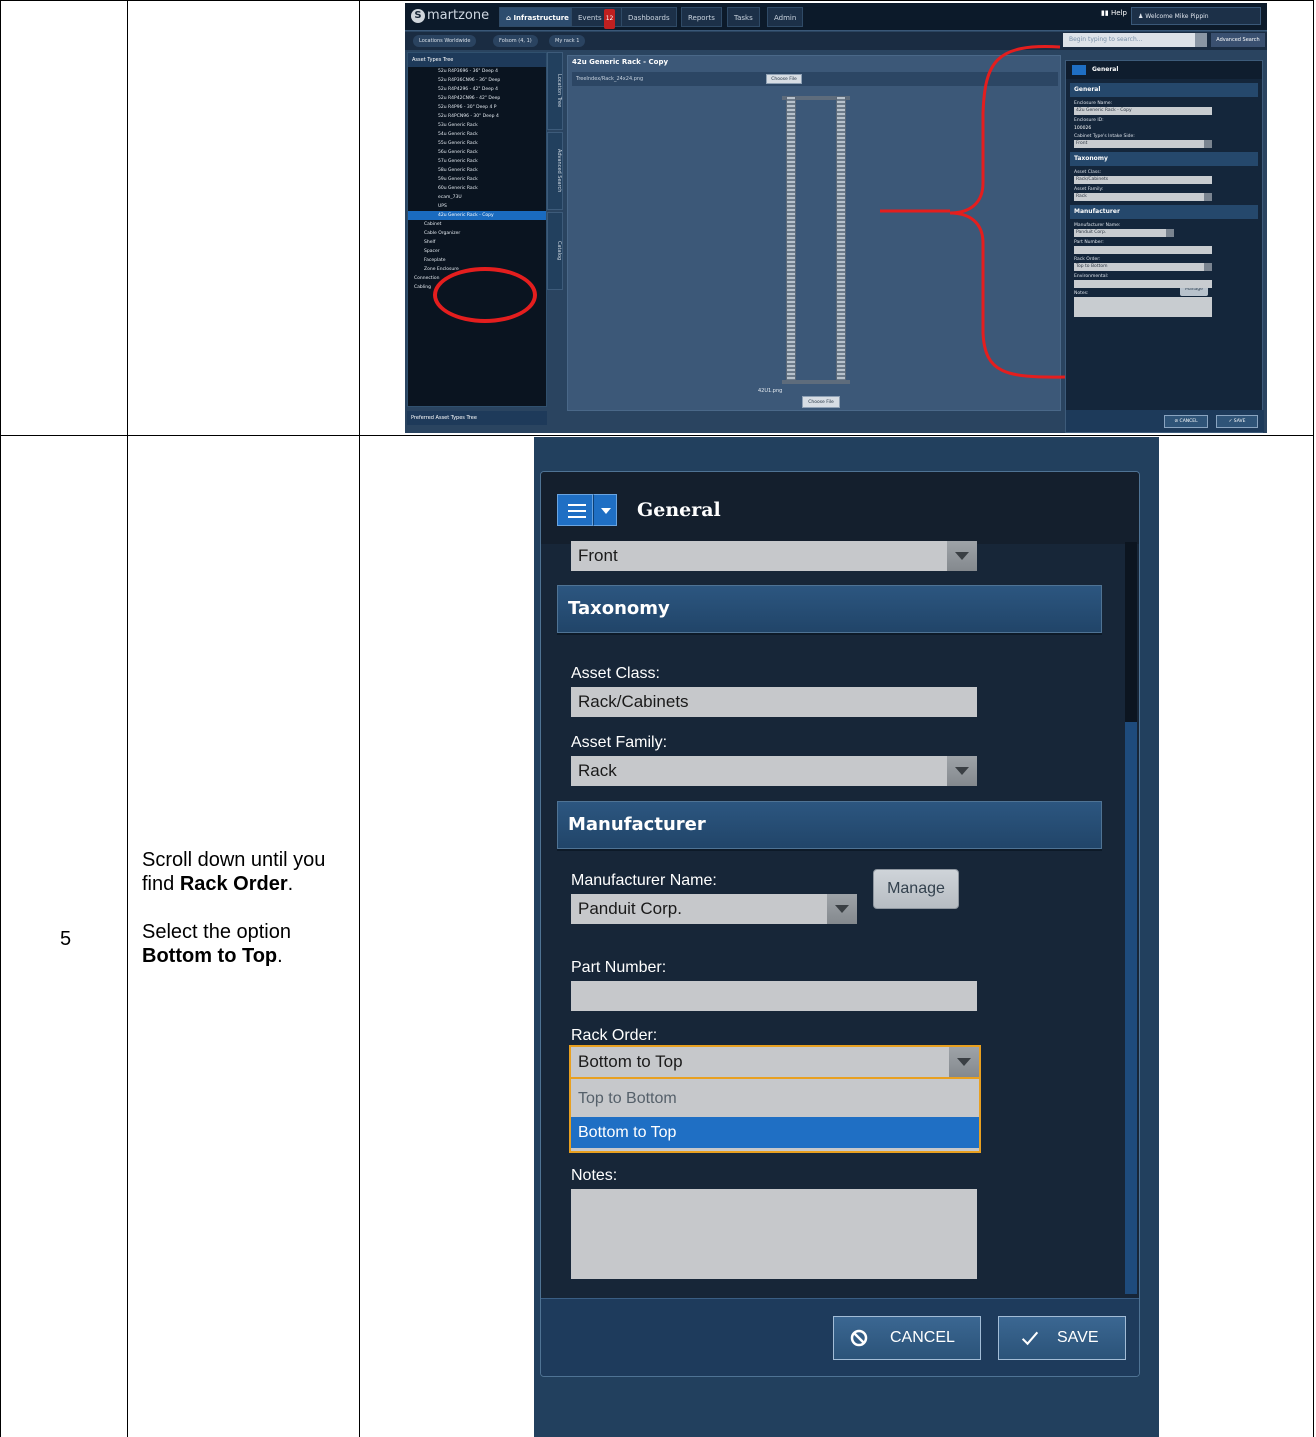 The image size is (1316, 1437). What do you see at coordinates (657, 0) in the screenshot?
I see `table-border-top` at bounding box center [657, 0].